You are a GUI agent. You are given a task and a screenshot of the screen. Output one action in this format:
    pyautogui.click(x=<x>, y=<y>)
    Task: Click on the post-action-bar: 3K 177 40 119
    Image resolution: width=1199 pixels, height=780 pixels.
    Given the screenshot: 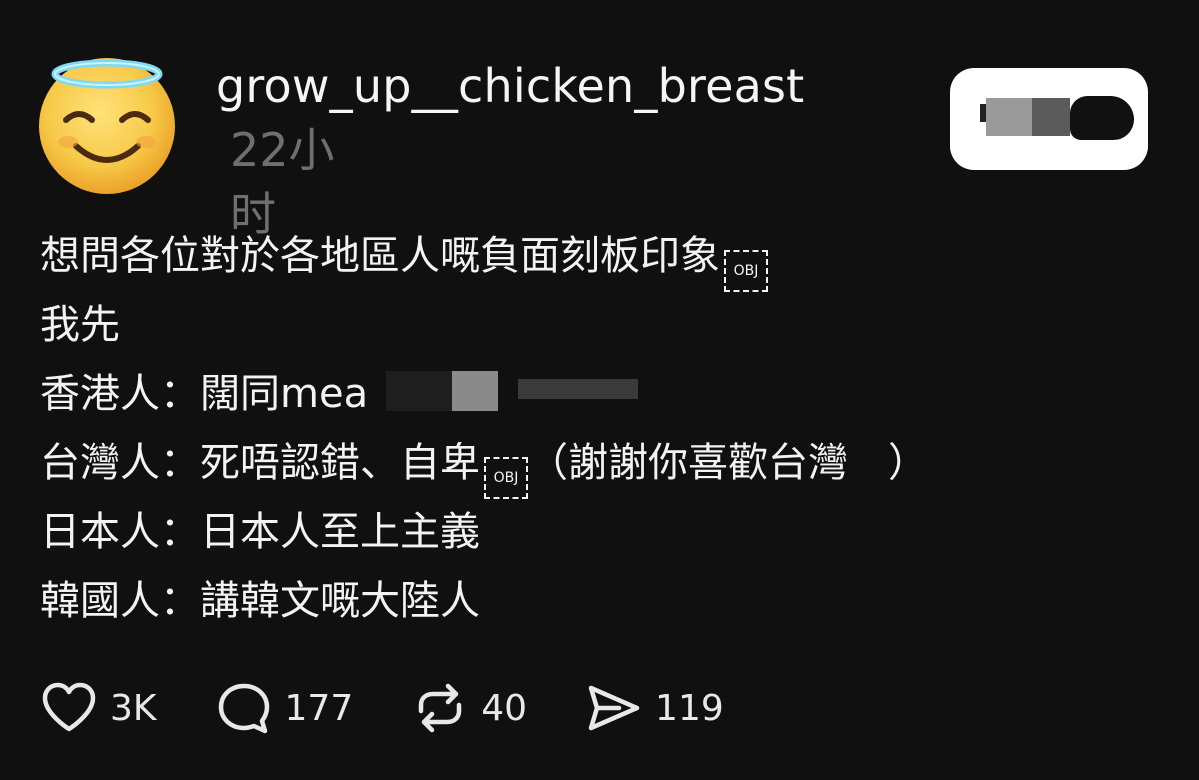 What is the action you would take?
    pyautogui.click(x=411, y=708)
    